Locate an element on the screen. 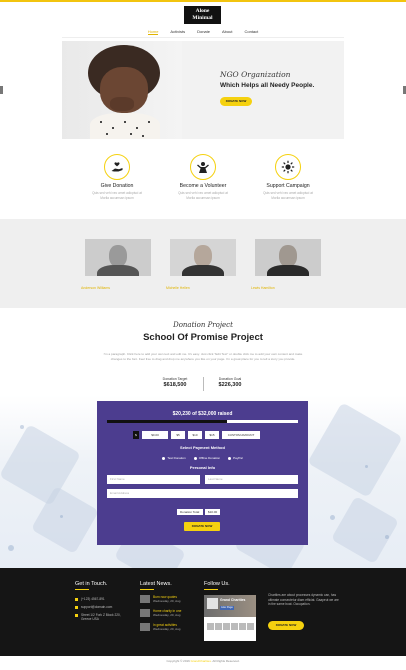 This screenshot has width=406, height=670. footer-email: support@domain.com is located at coordinates (93, 607).